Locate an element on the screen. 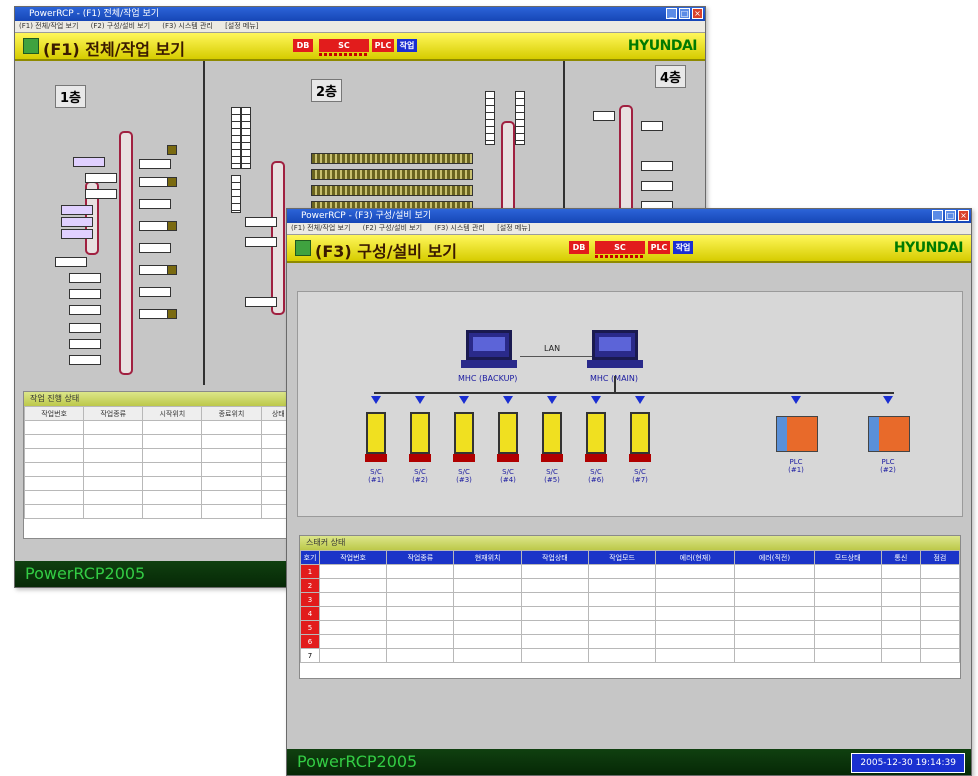 The image size is (978, 776). column-header: 점검 is located at coordinates (940, 557).